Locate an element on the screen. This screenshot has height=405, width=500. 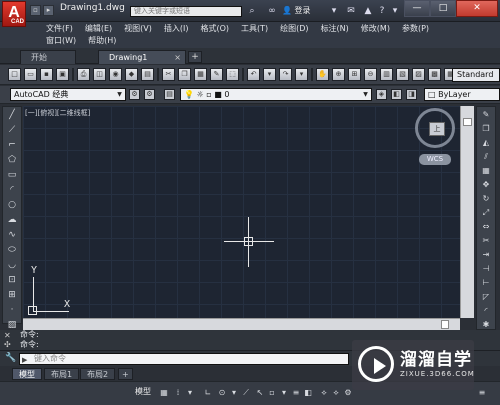
a360-icon: ▲ is located at coordinates (368, 11).